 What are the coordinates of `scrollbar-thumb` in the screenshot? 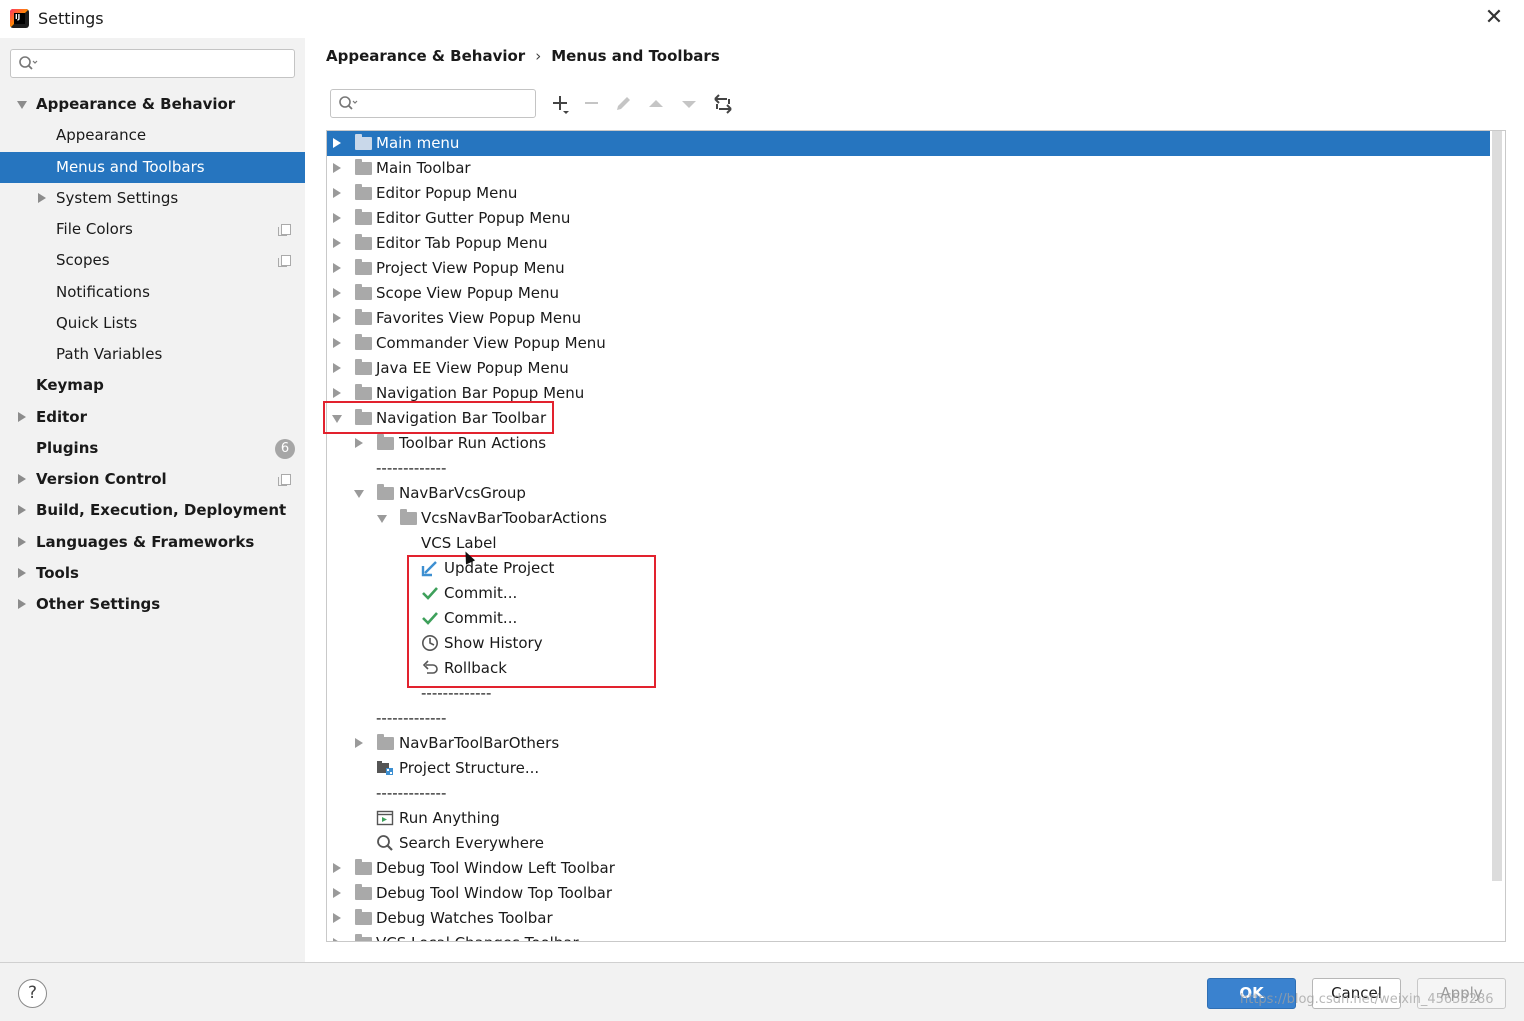 It's located at (1497, 506).